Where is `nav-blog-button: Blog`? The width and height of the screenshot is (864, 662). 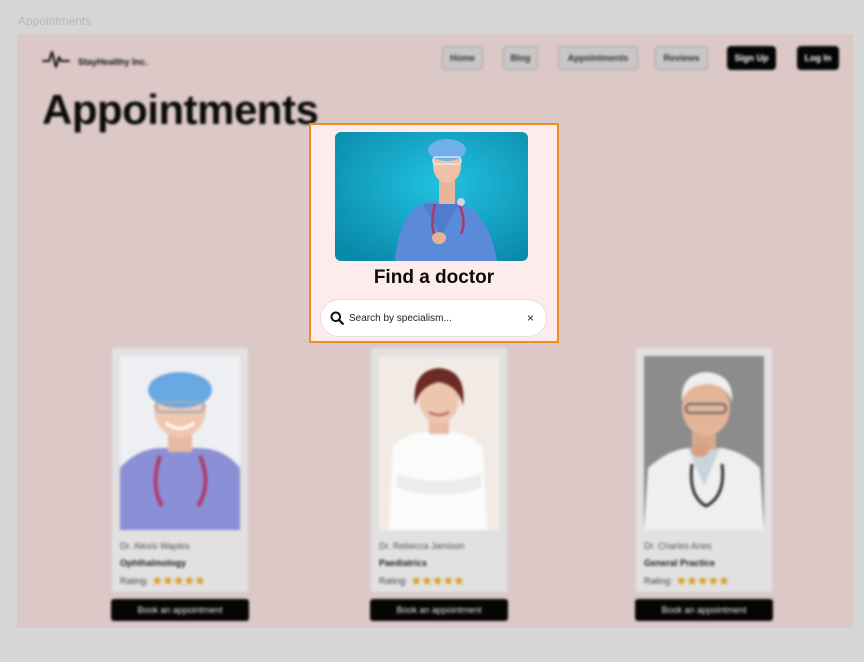
nav-blog-button: Blog is located at coordinates (520, 58).